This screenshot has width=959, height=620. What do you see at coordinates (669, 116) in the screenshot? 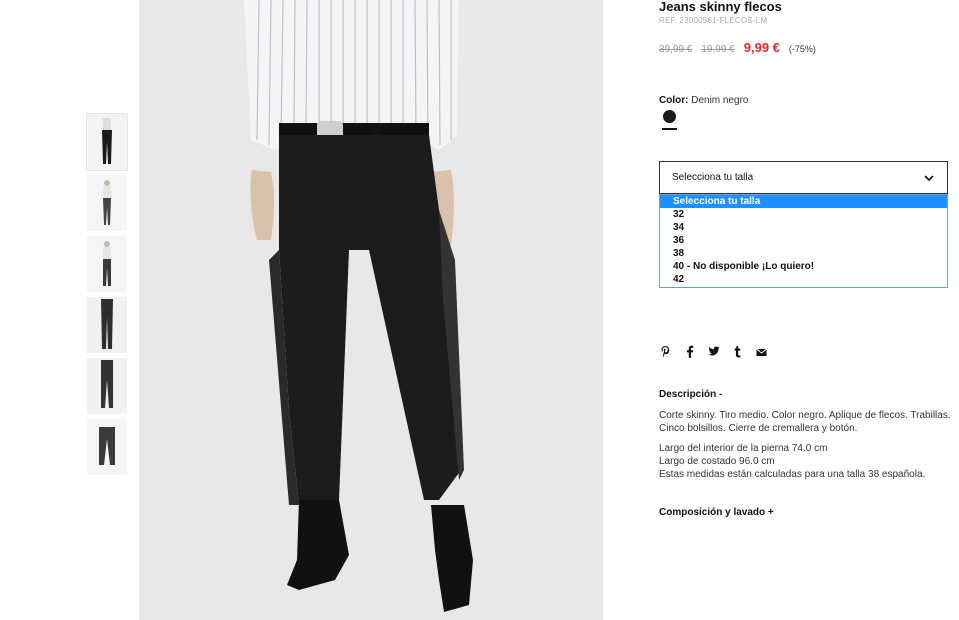
I see `color-swatch-denim-negro` at bounding box center [669, 116].